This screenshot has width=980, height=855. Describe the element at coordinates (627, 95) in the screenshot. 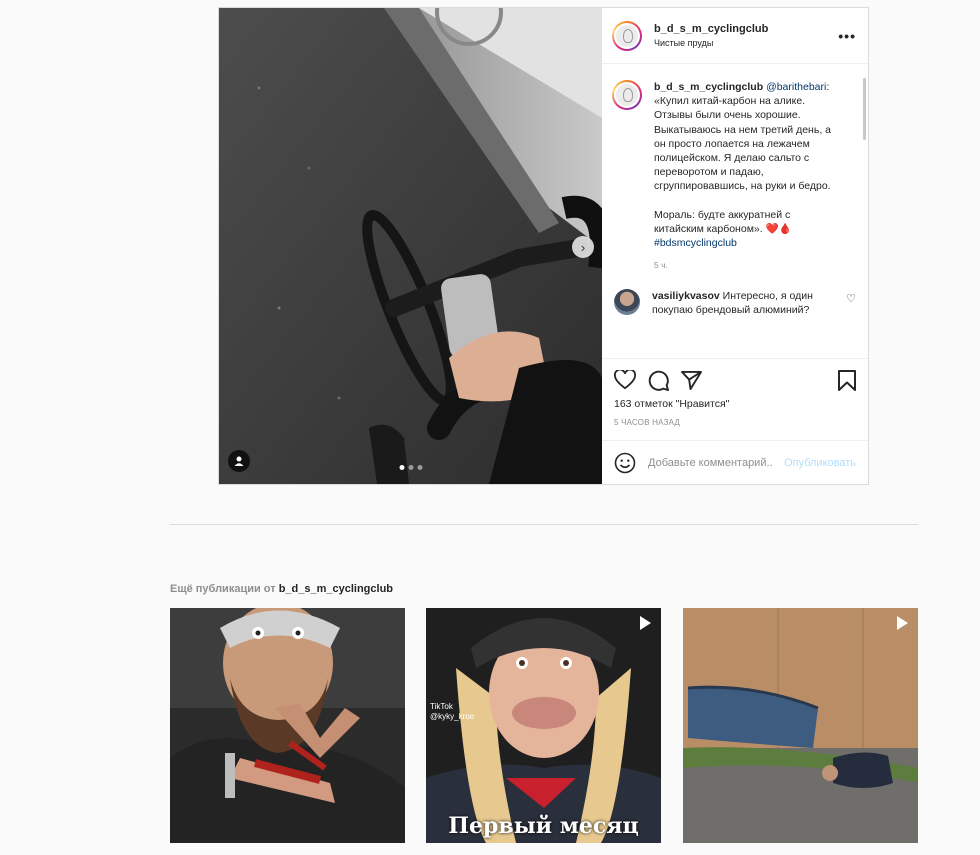

I see `caption-avatar` at that location.